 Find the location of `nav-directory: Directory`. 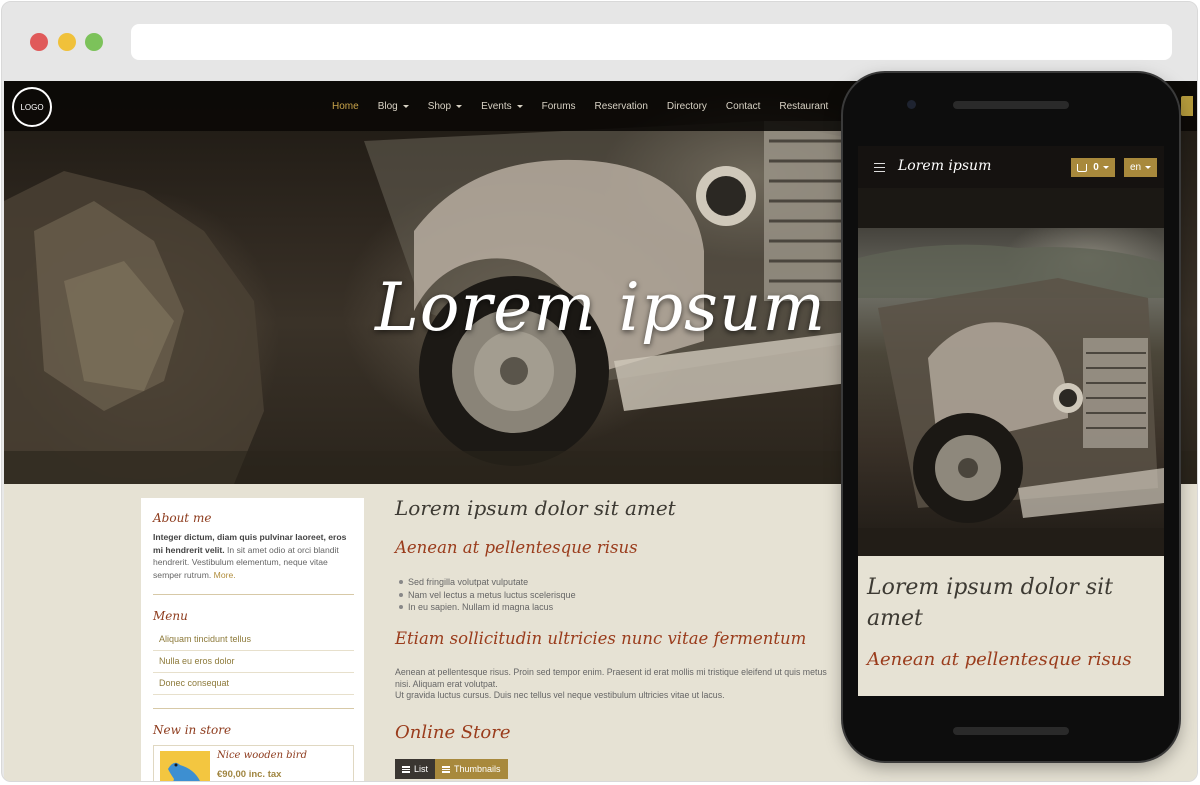

nav-directory: Directory is located at coordinates (687, 106).